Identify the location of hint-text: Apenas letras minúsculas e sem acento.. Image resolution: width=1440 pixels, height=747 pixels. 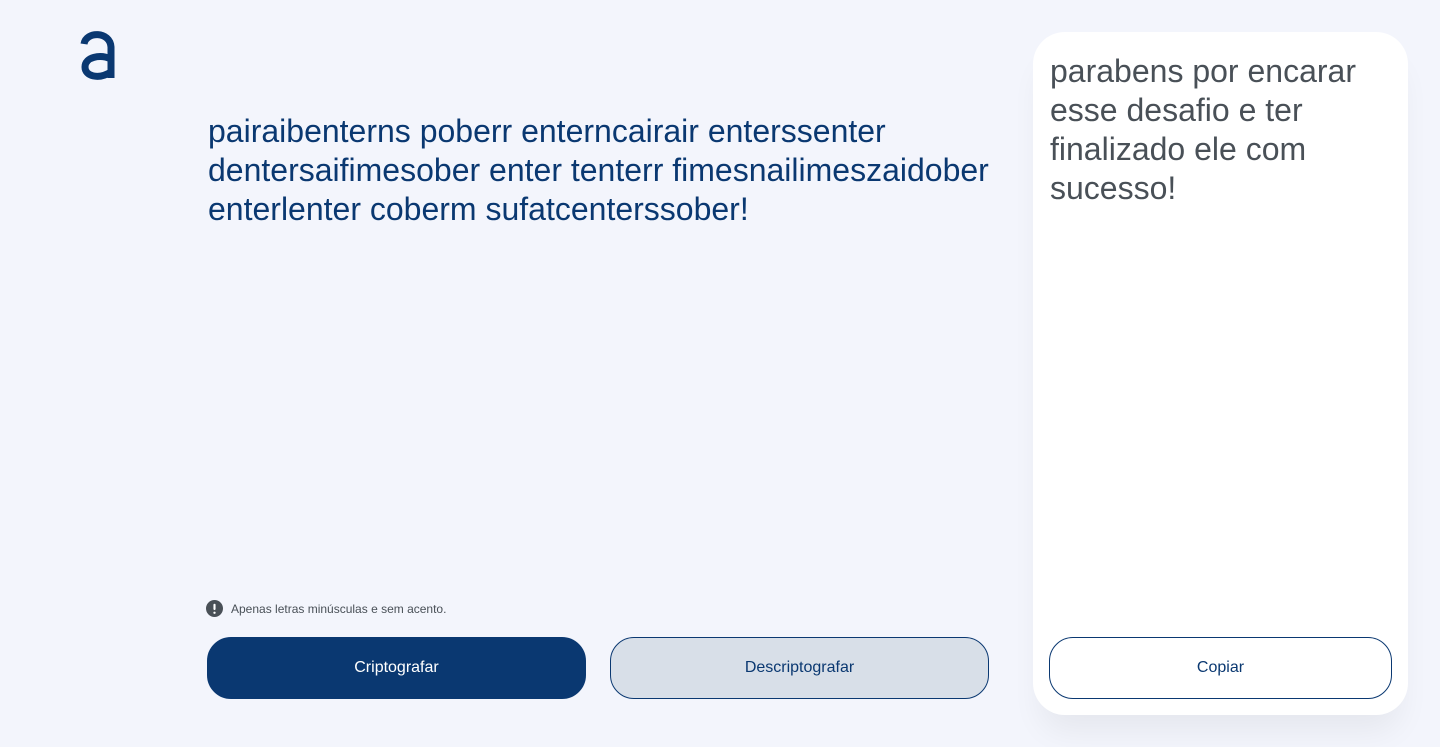
(339, 608).